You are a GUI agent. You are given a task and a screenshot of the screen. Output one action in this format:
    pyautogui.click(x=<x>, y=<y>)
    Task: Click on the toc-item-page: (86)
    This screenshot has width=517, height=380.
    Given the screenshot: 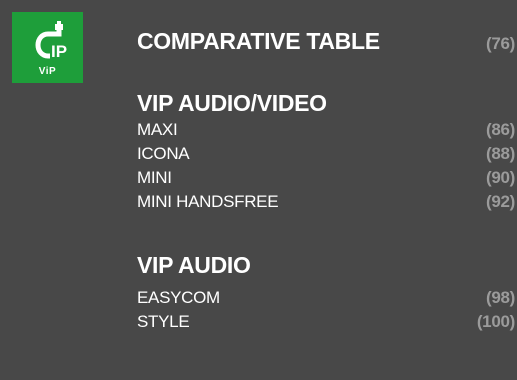 What is the action you would take?
    pyautogui.click(x=500, y=129)
    